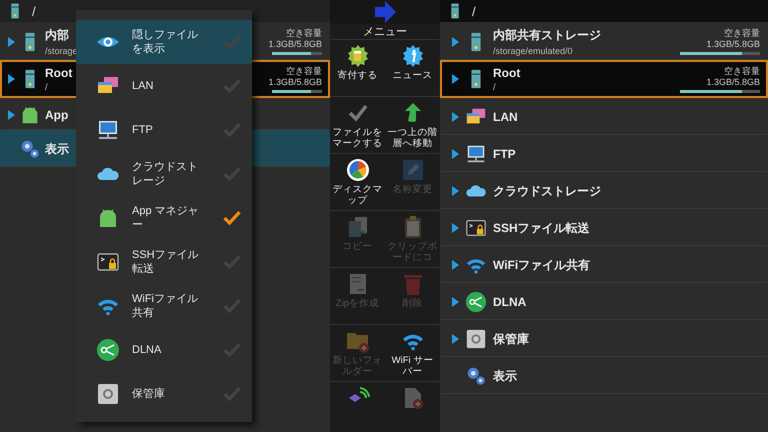  Describe the element at coordinates (604, 301) in the screenshot. I see `drive-list-row: DLNA` at that location.